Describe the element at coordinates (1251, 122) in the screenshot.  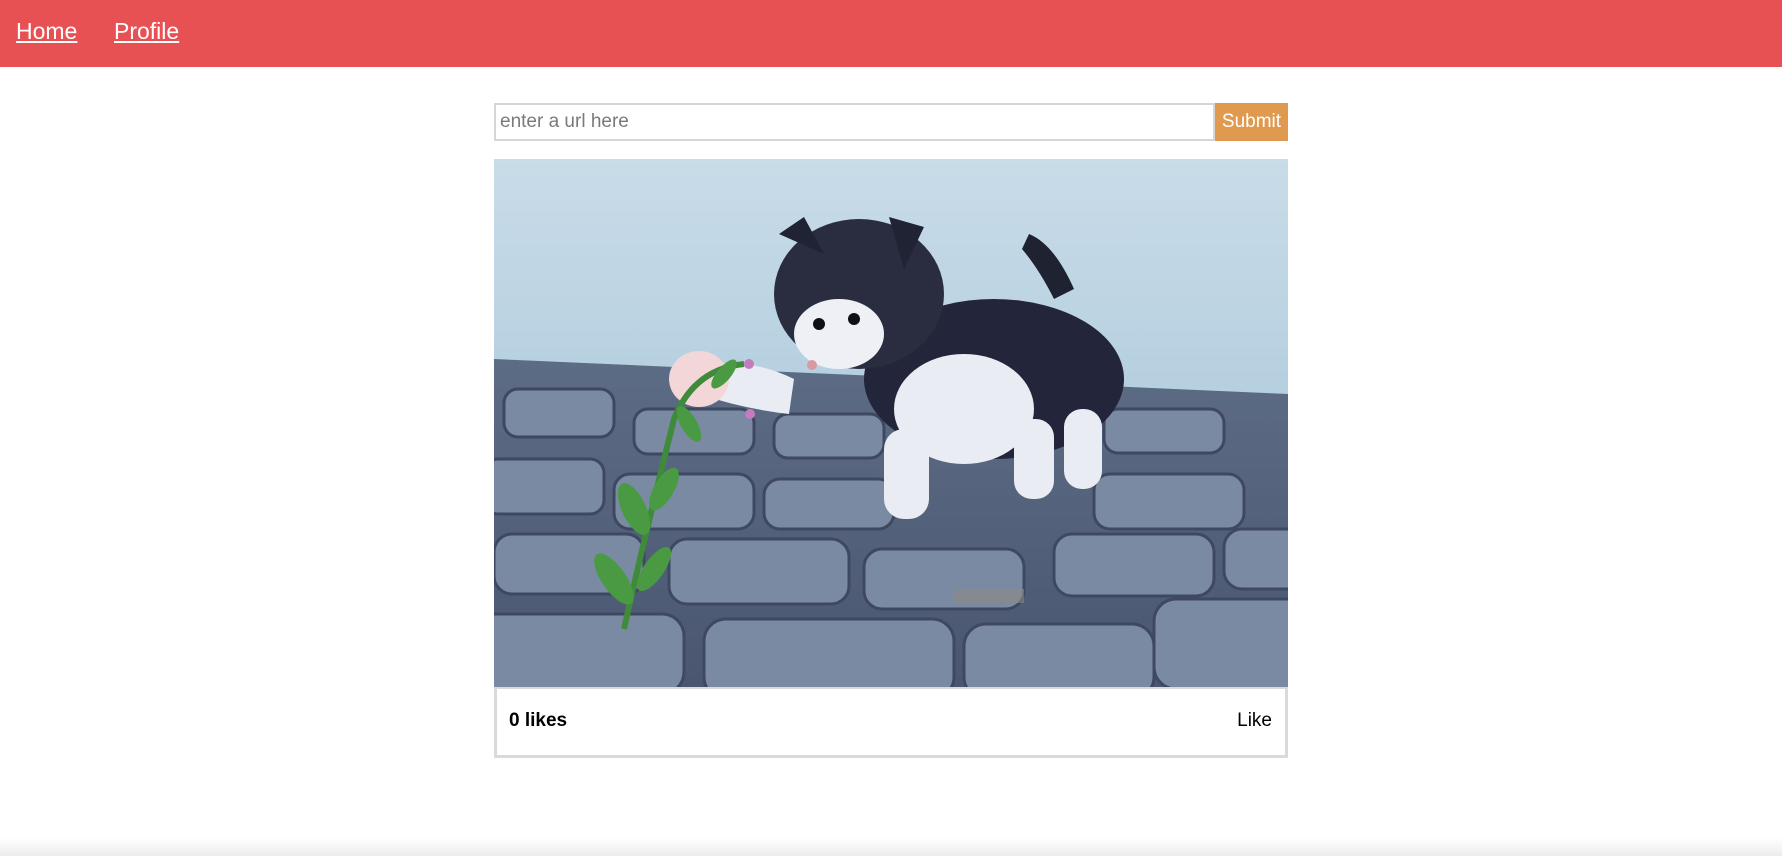
I see `submit-button: Submit` at that location.